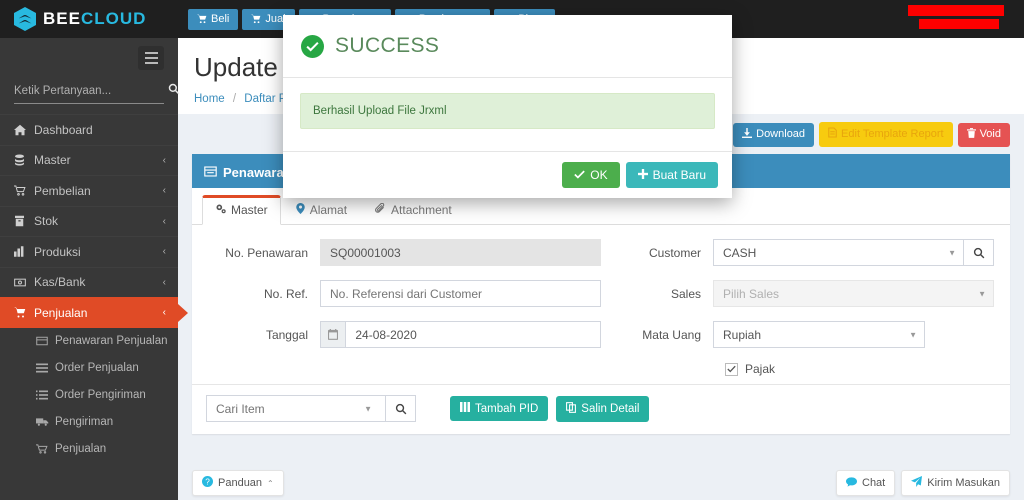  What do you see at coordinates (62, 18) in the screenshot?
I see `brand-text-primary: BEE` at bounding box center [62, 18].